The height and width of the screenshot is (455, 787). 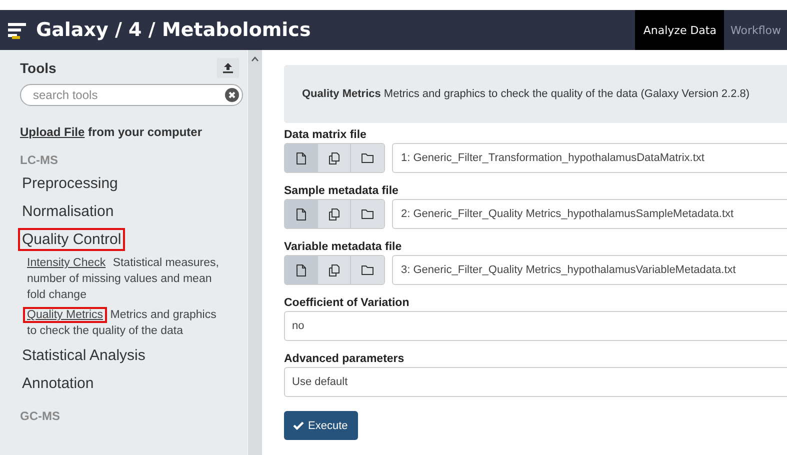 I want to click on search-field: search tools, so click(x=131, y=95).